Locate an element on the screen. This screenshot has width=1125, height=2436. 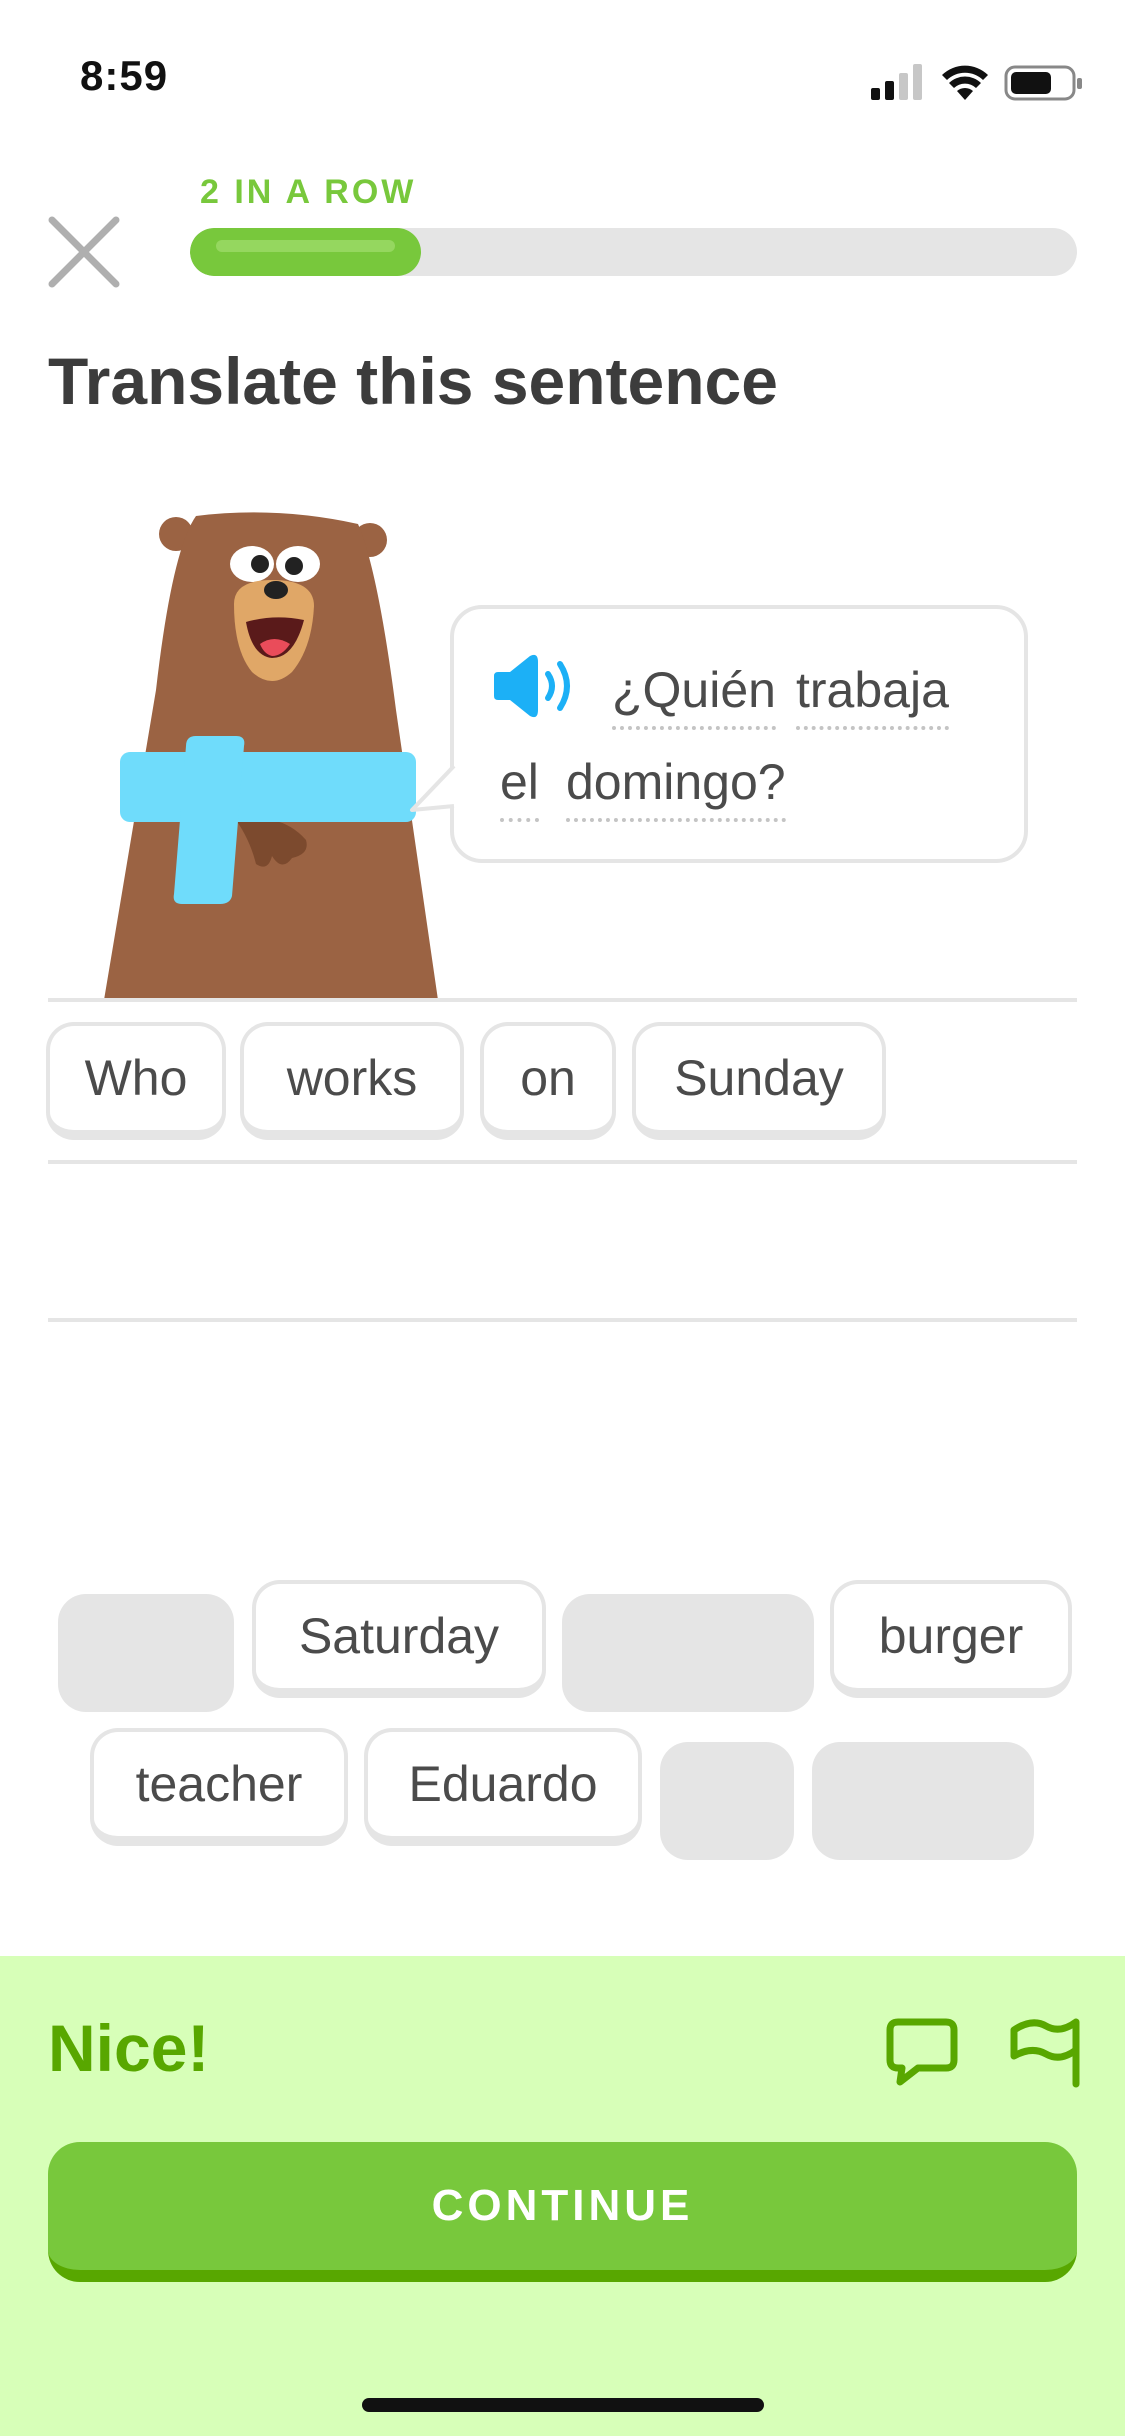
home-indicator is located at coordinates (563, 2405).